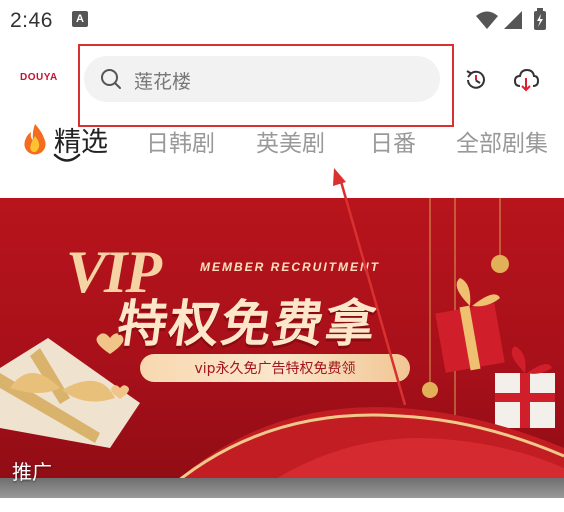 Image resolution: width=564 pixels, height=512 pixels. I want to click on history-icon, so click(476, 80).